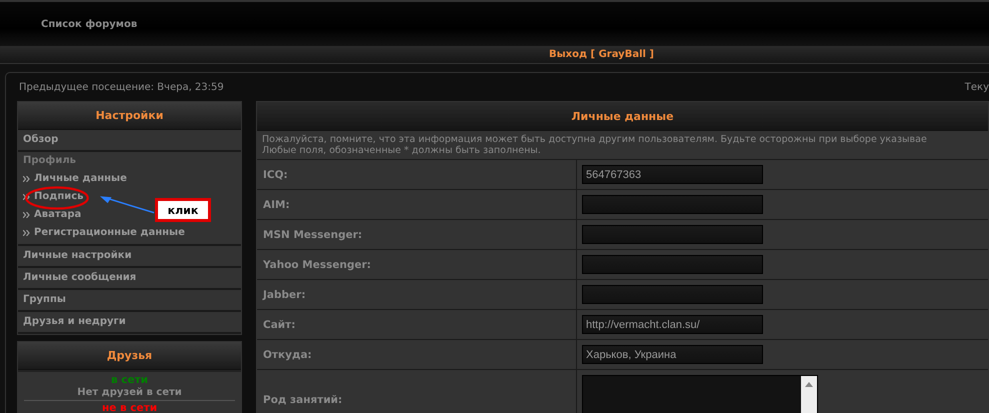 The image size is (989, 413). Describe the element at coordinates (109, 232) in the screenshot. I see `sidebar-subitem: Регистрационные данные` at that location.